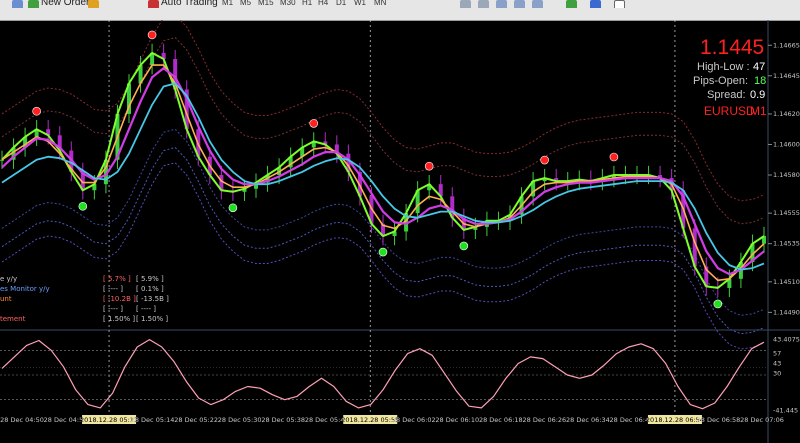 The height and width of the screenshot is (443, 800). What do you see at coordinates (65, 4) in the screenshot?
I see `new-order-label: New Order` at bounding box center [65, 4].